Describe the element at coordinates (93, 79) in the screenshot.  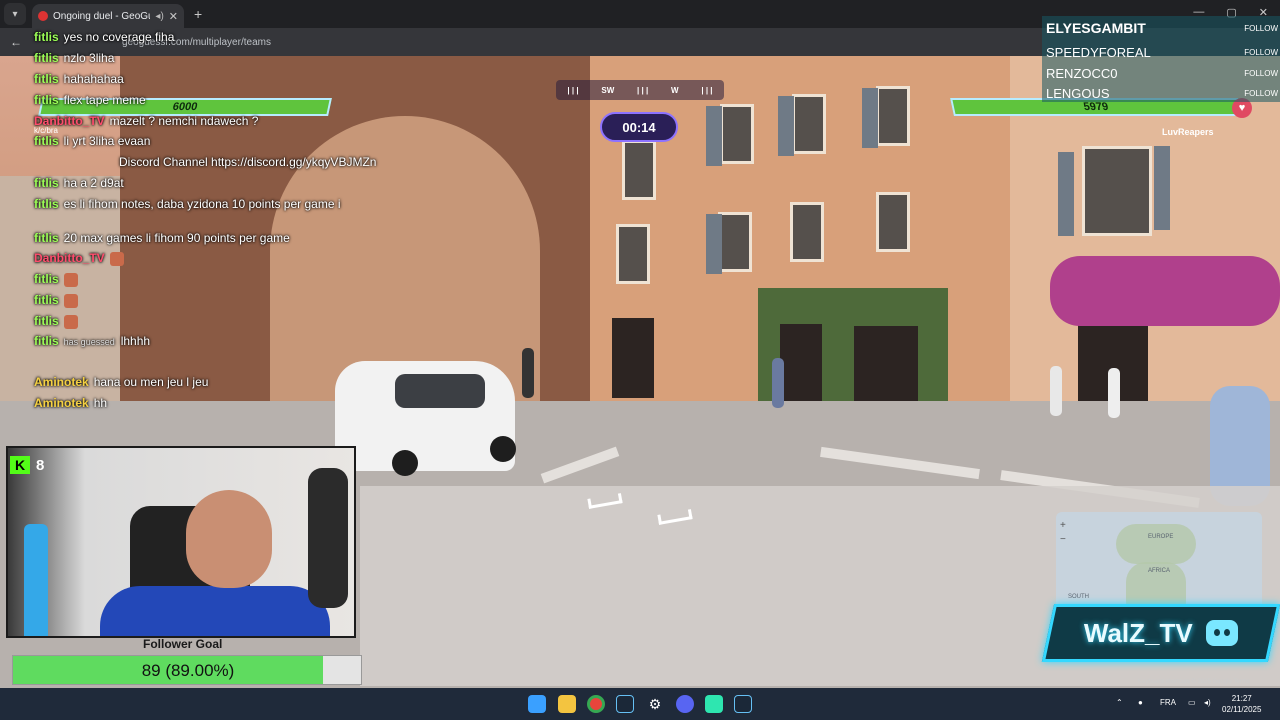
I see `chat-text: hahahahaa` at that location.